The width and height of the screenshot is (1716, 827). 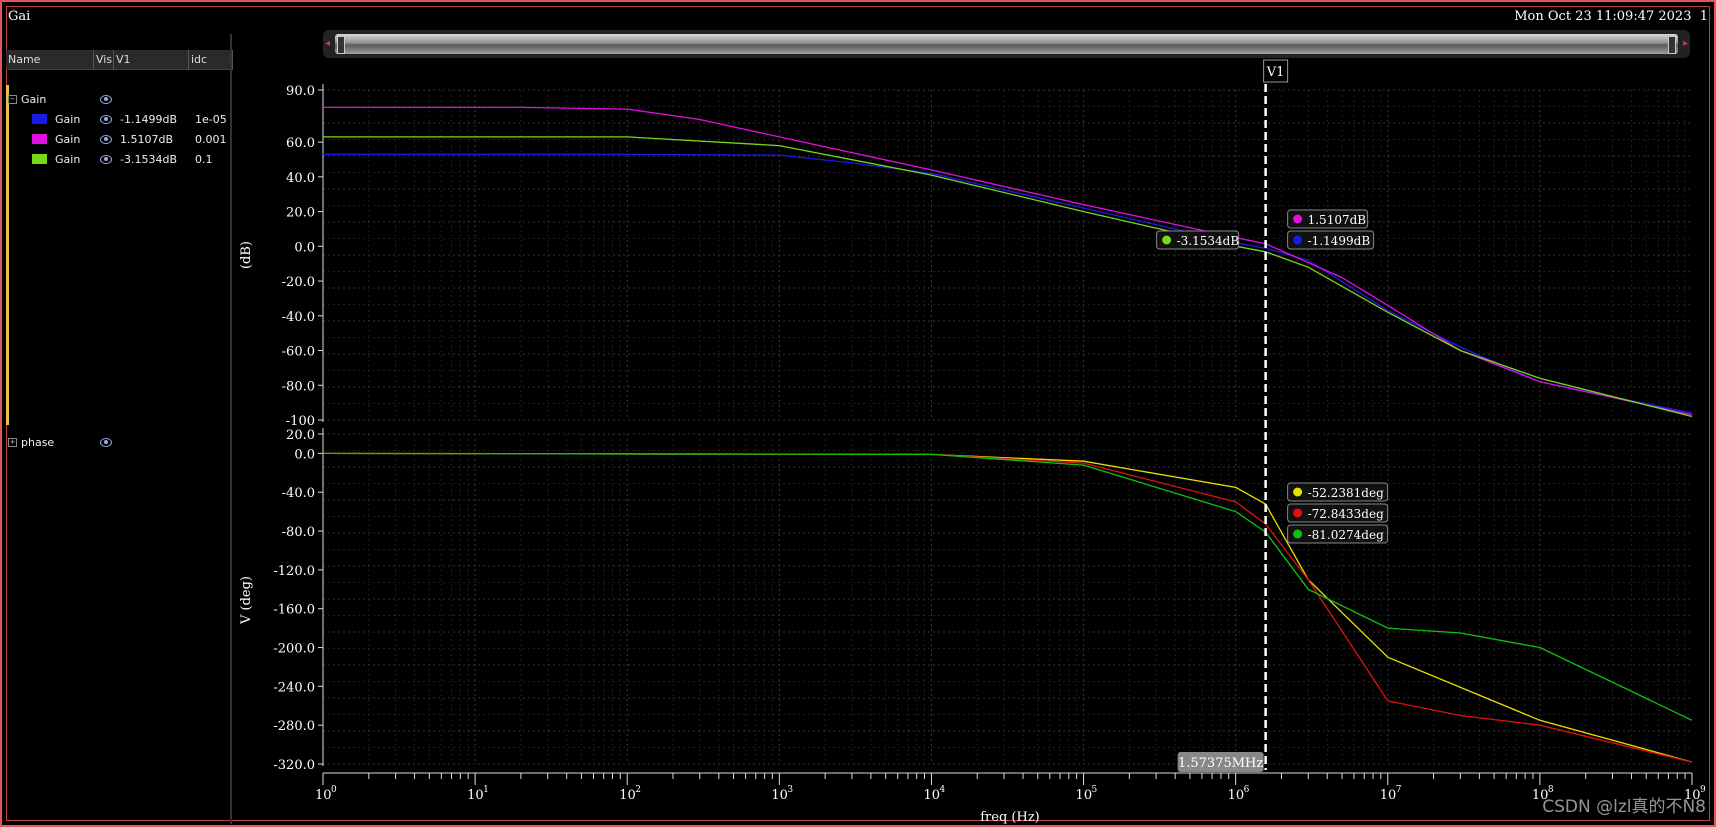 What do you see at coordinates (300, 143) in the screenshot?
I see `y-tick-label: 60.0` at bounding box center [300, 143].